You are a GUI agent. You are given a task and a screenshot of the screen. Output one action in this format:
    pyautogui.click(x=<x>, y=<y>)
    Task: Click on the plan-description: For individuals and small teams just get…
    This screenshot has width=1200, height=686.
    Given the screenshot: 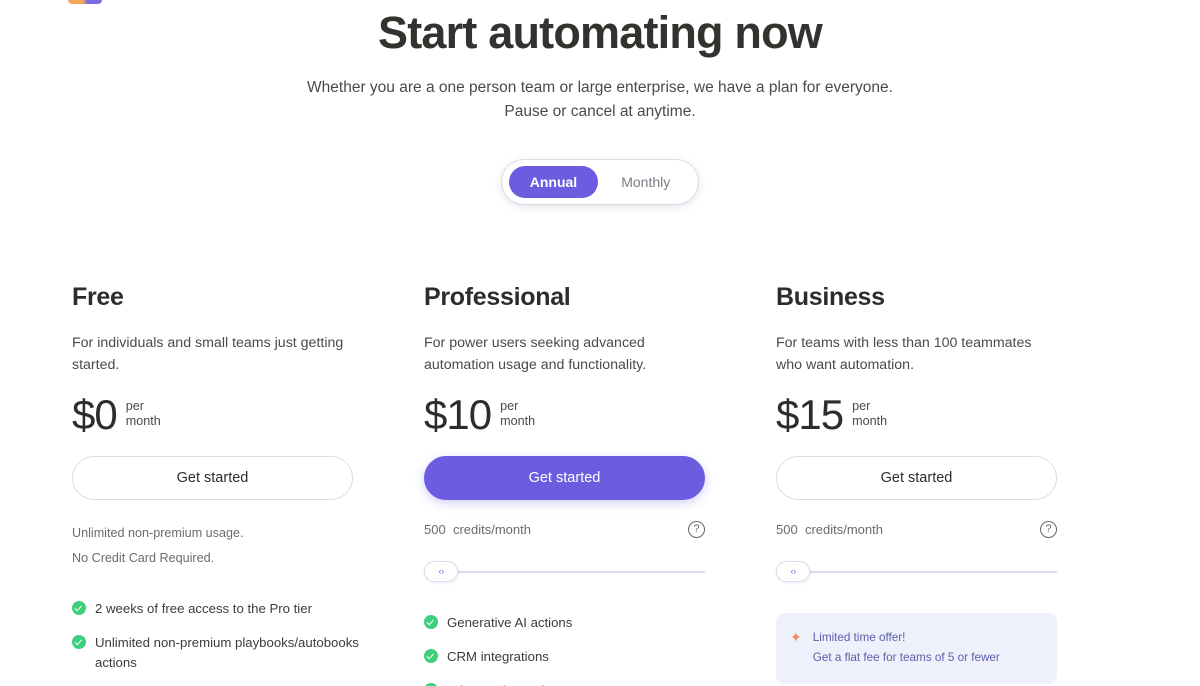 What is the action you would take?
    pyautogui.click(x=208, y=354)
    